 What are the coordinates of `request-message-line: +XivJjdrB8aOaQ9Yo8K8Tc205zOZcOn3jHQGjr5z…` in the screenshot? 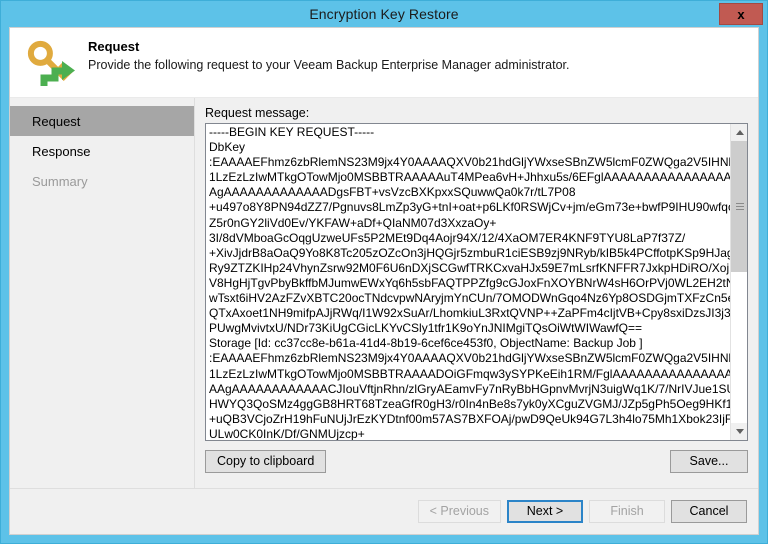 It's located at (469, 252).